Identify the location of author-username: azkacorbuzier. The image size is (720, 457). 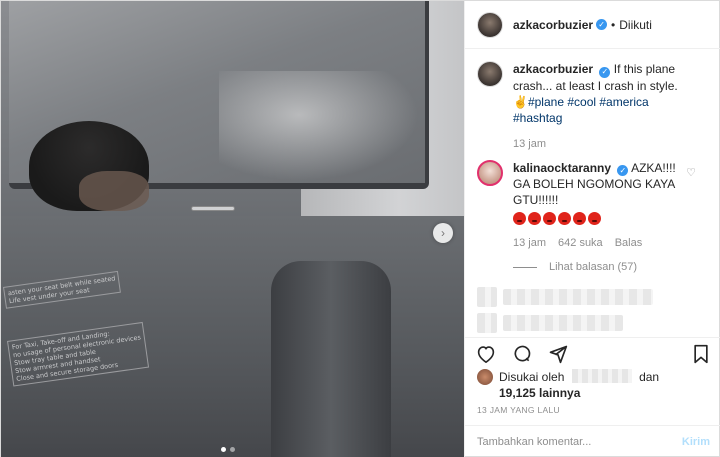
(553, 25).